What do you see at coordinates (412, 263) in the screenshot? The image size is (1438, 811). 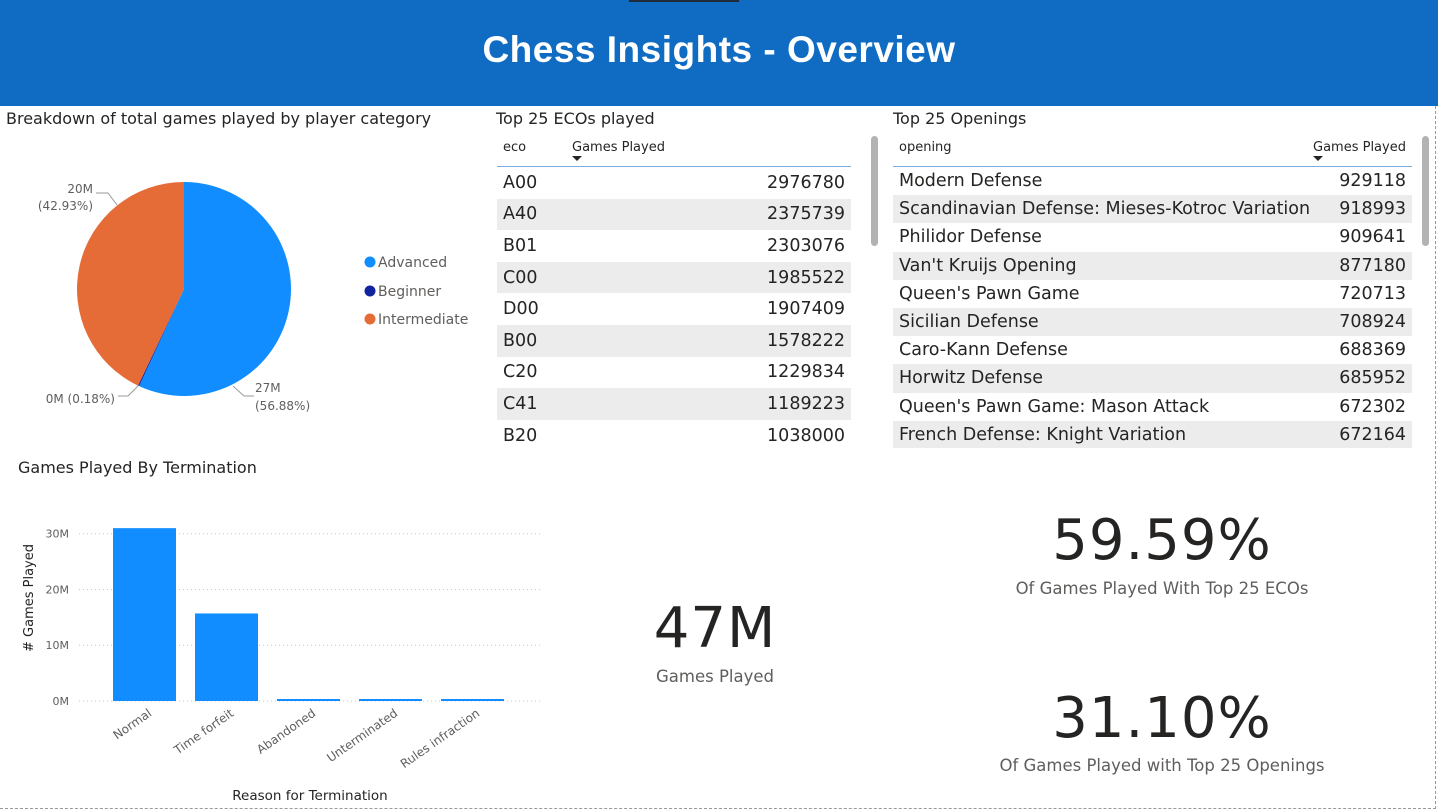 I see `legend-advanced: Advanced` at bounding box center [412, 263].